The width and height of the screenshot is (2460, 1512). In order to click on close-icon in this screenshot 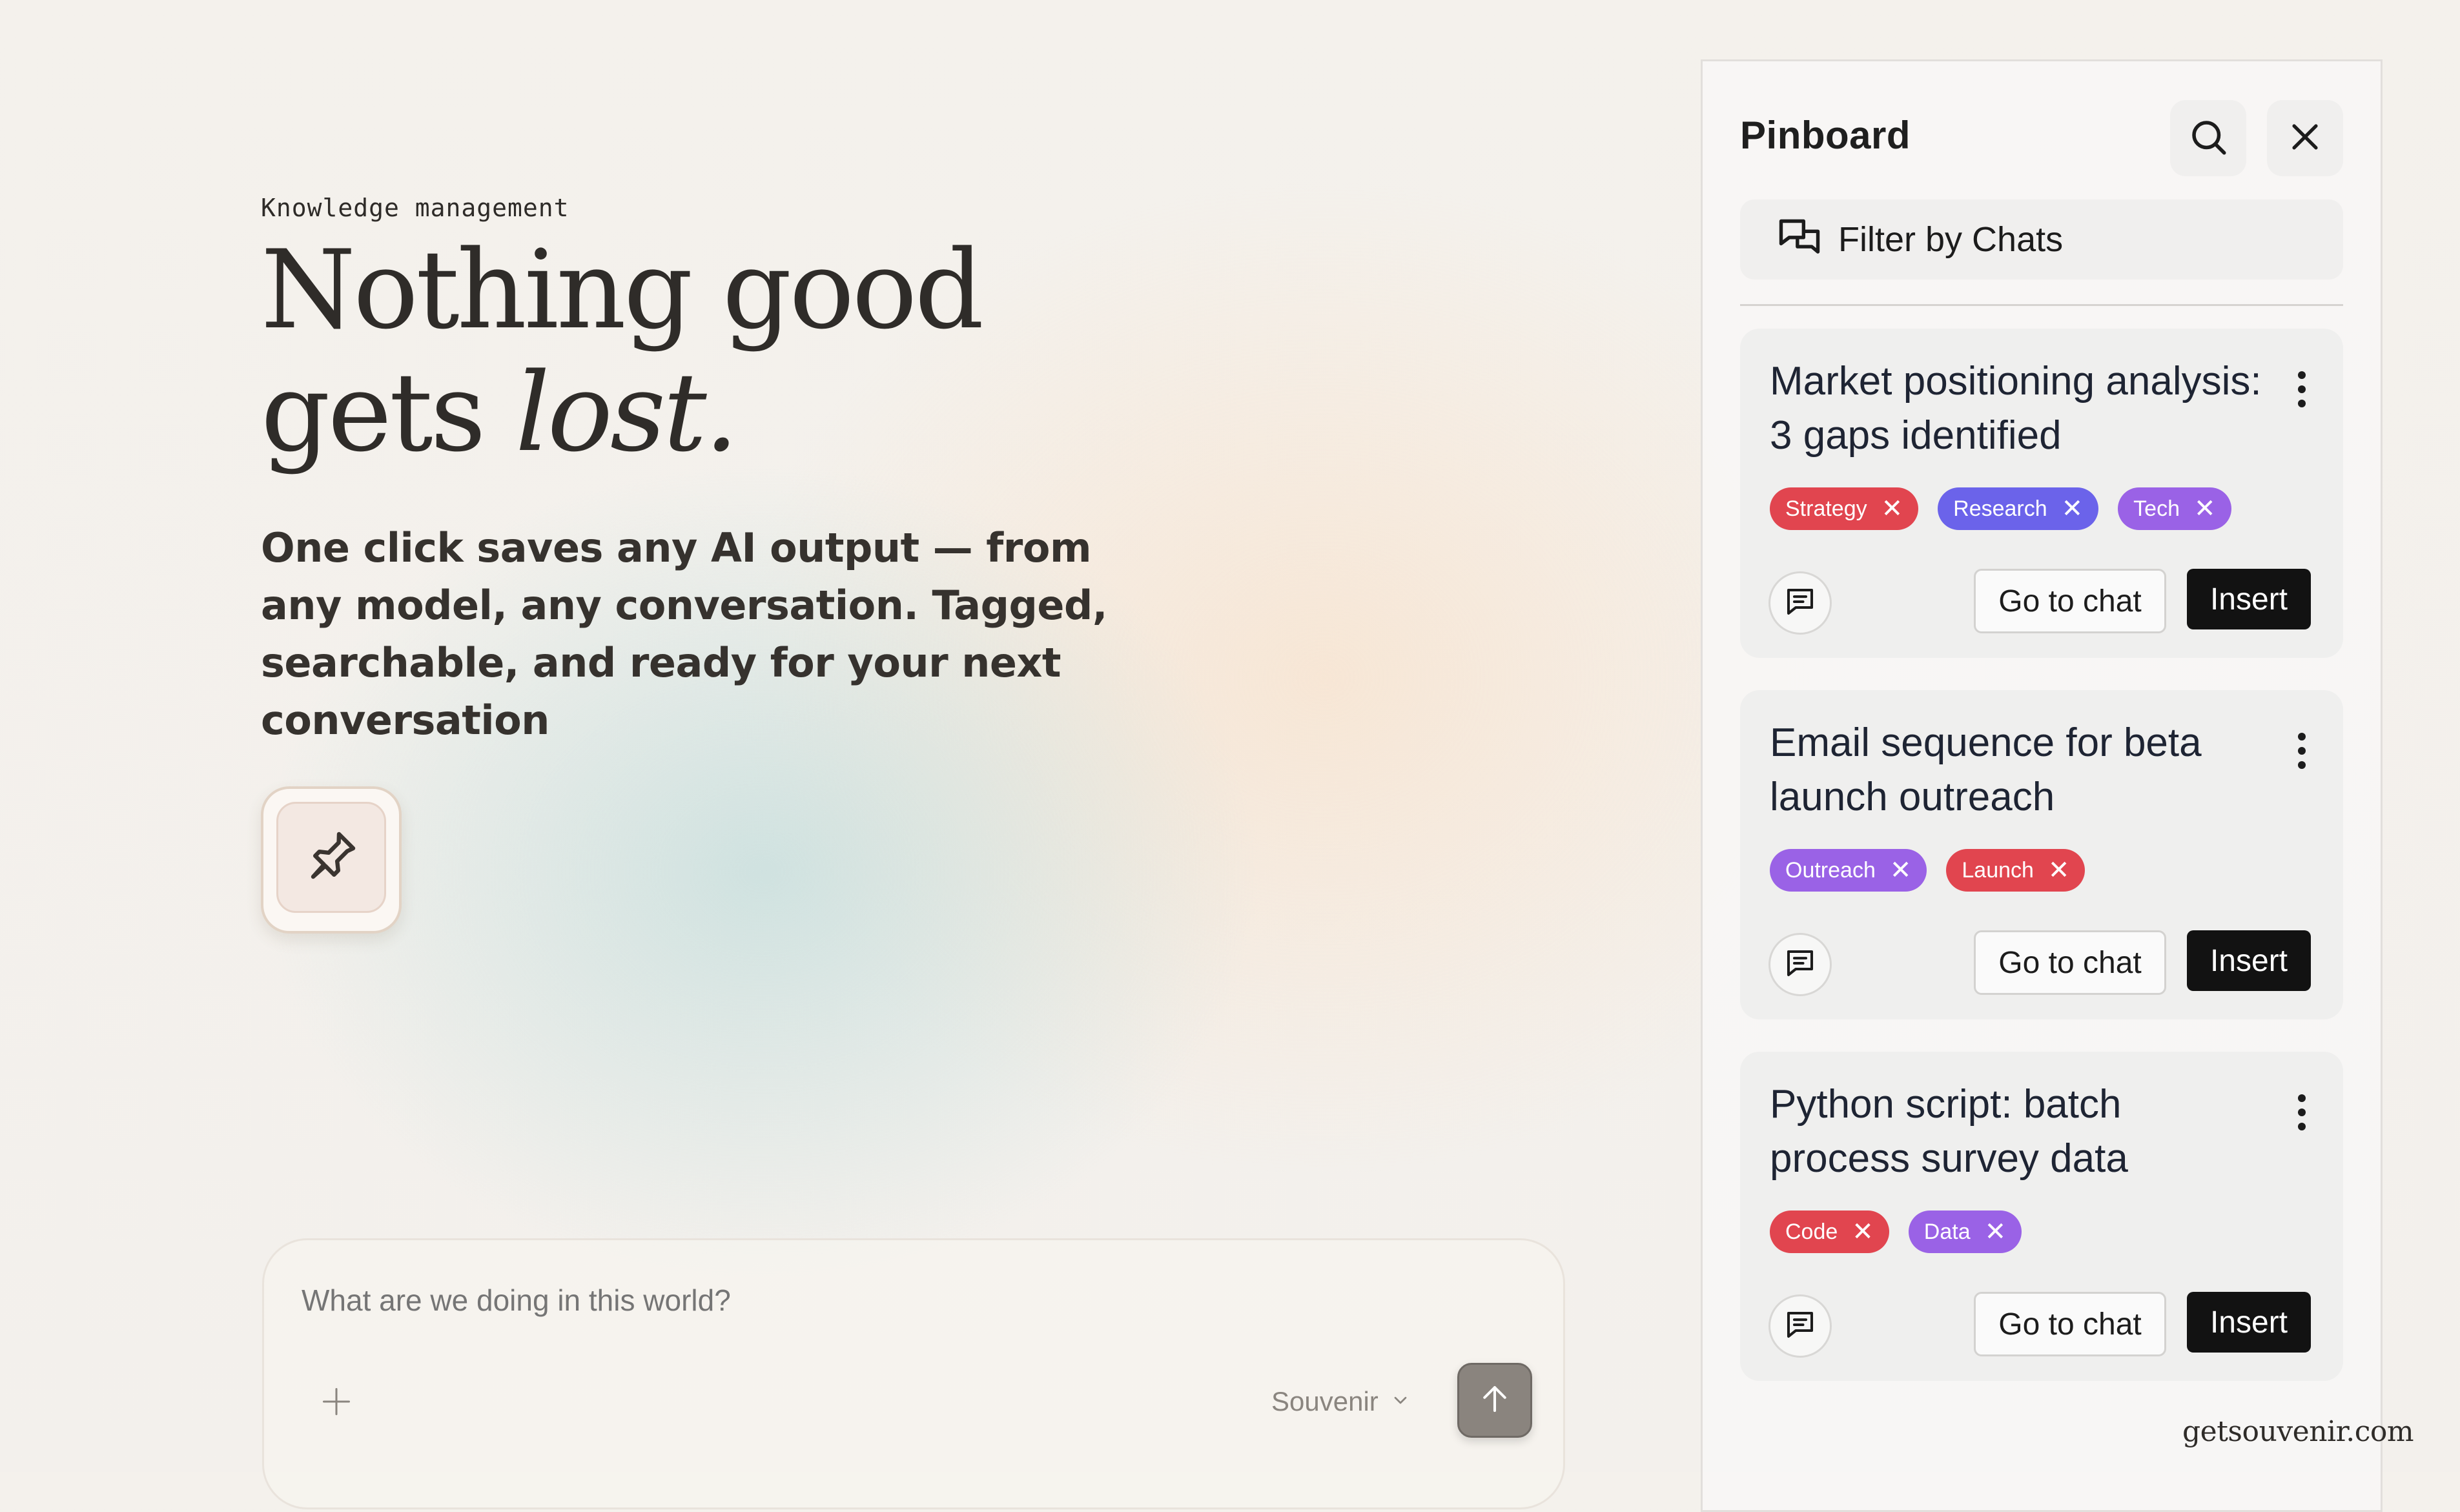, I will do `click(2305, 138)`.